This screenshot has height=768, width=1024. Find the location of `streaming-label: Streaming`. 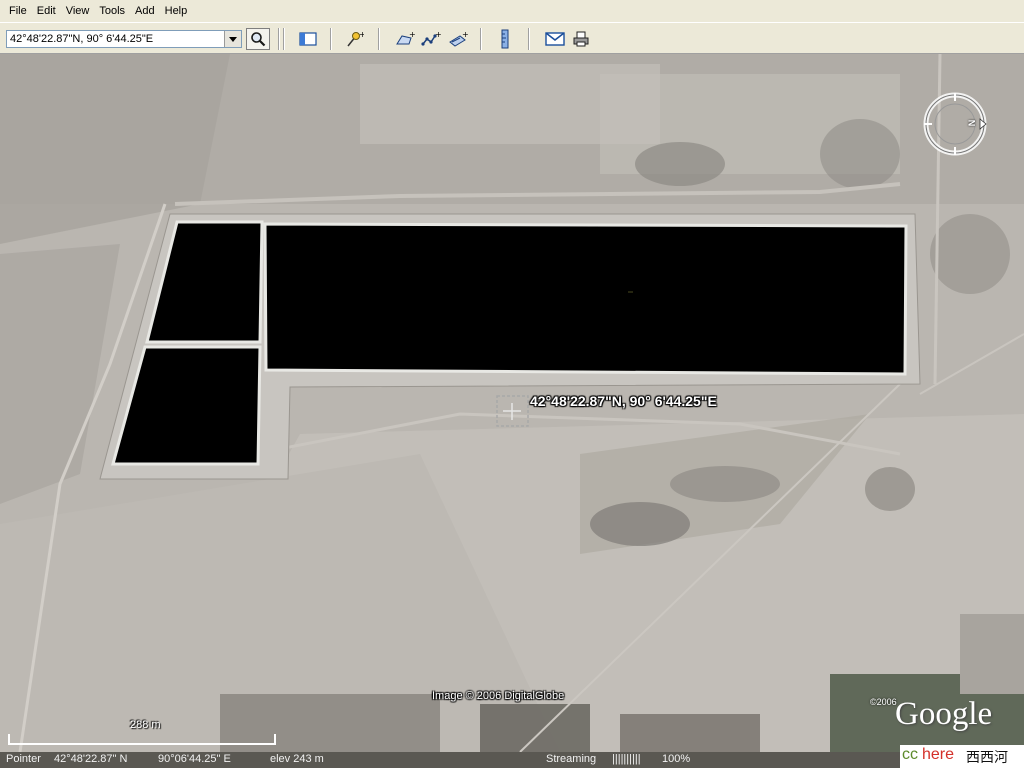

streaming-label: Streaming is located at coordinates (571, 759).